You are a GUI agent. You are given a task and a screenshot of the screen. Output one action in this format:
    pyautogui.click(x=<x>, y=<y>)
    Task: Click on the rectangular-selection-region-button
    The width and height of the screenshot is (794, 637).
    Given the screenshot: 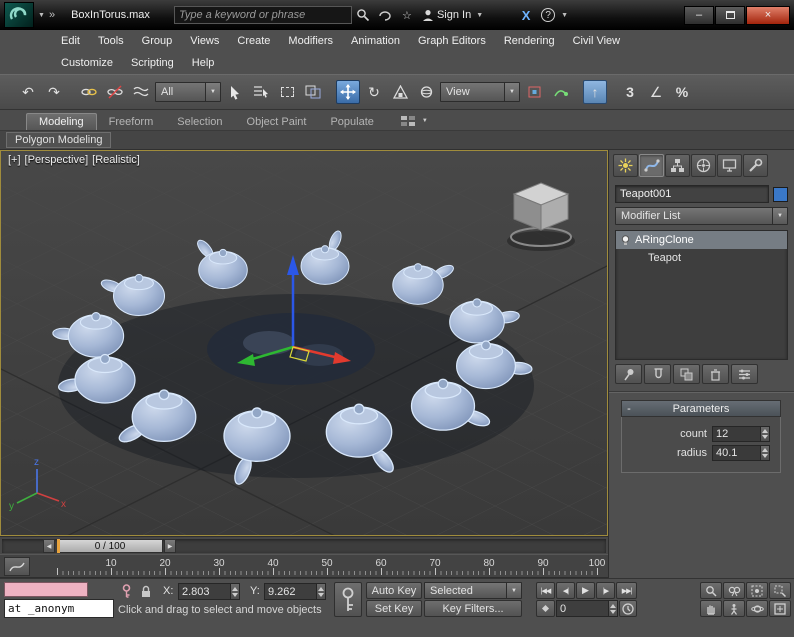 What is the action you would take?
    pyautogui.click(x=287, y=92)
    